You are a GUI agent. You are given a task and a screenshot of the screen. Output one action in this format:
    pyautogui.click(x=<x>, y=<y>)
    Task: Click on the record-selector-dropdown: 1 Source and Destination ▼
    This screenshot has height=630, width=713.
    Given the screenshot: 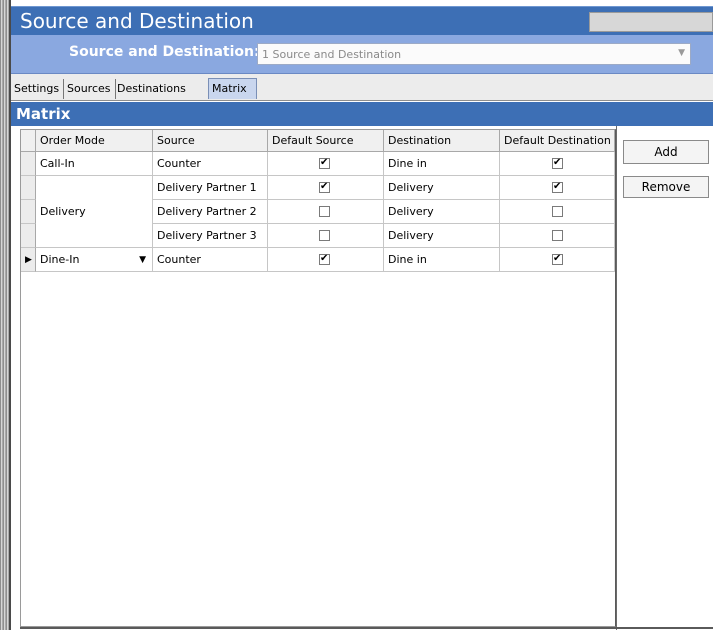 What is the action you would take?
    pyautogui.click(x=474, y=54)
    